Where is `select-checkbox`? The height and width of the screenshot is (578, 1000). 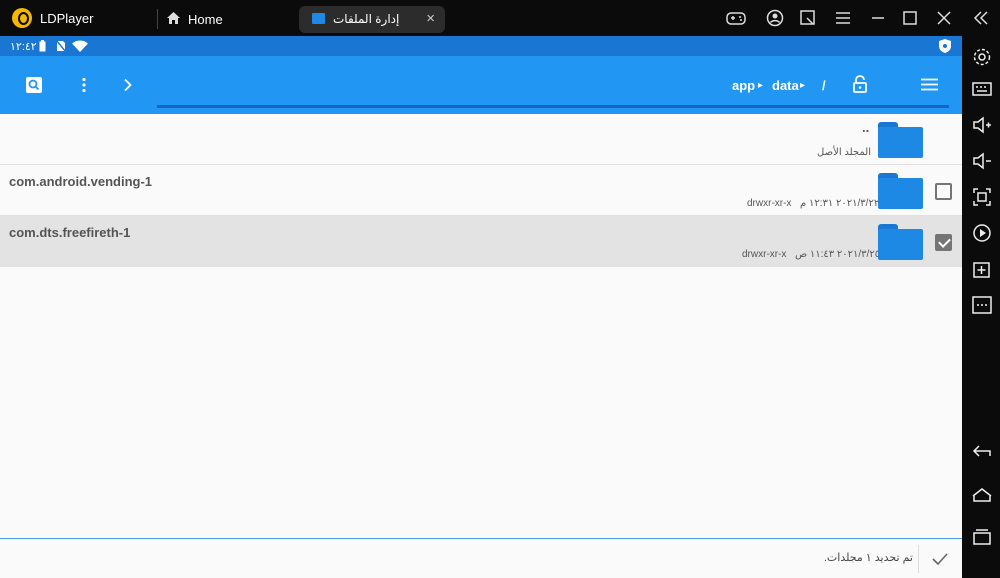
select-checkbox is located at coordinates (943, 191).